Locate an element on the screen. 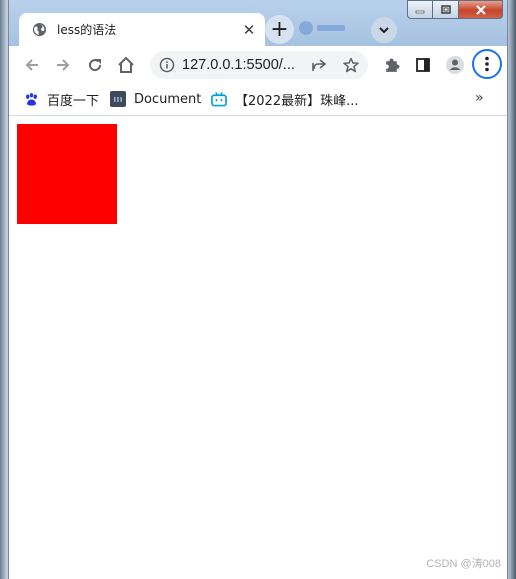 The image size is (516, 579). back-arrow-icon is located at coordinates (31, 65).